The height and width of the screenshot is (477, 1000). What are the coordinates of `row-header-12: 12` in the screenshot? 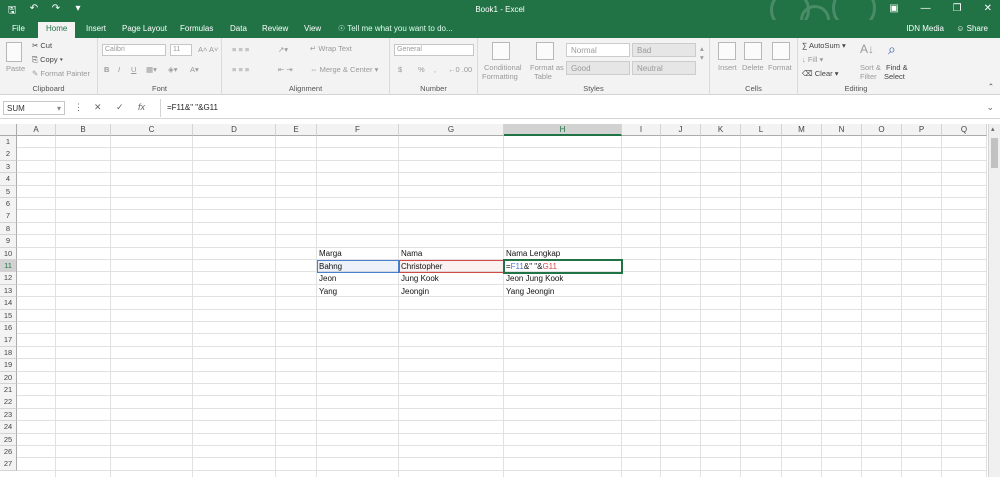 It's located at (8, 278).